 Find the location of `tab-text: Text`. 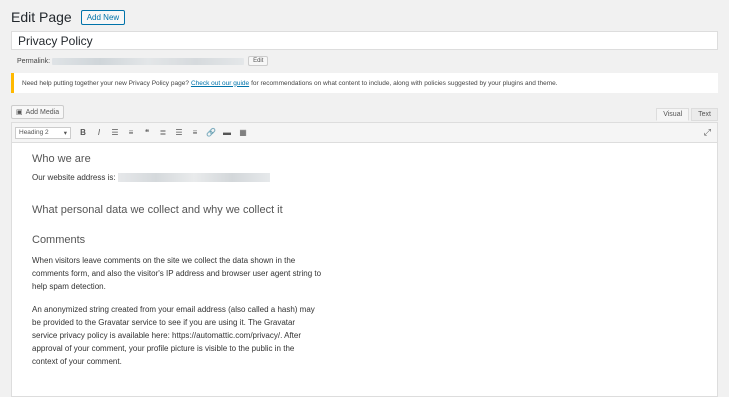

tab-text: Text is located at coordinates (704, 114).